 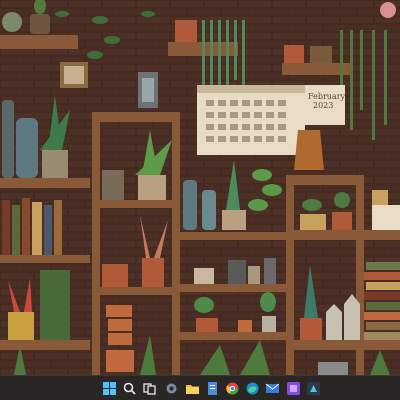 What do you see at coordinates (171, 388) in the screenshot?
I see `settings-icon` at bounding box center [171, 388].